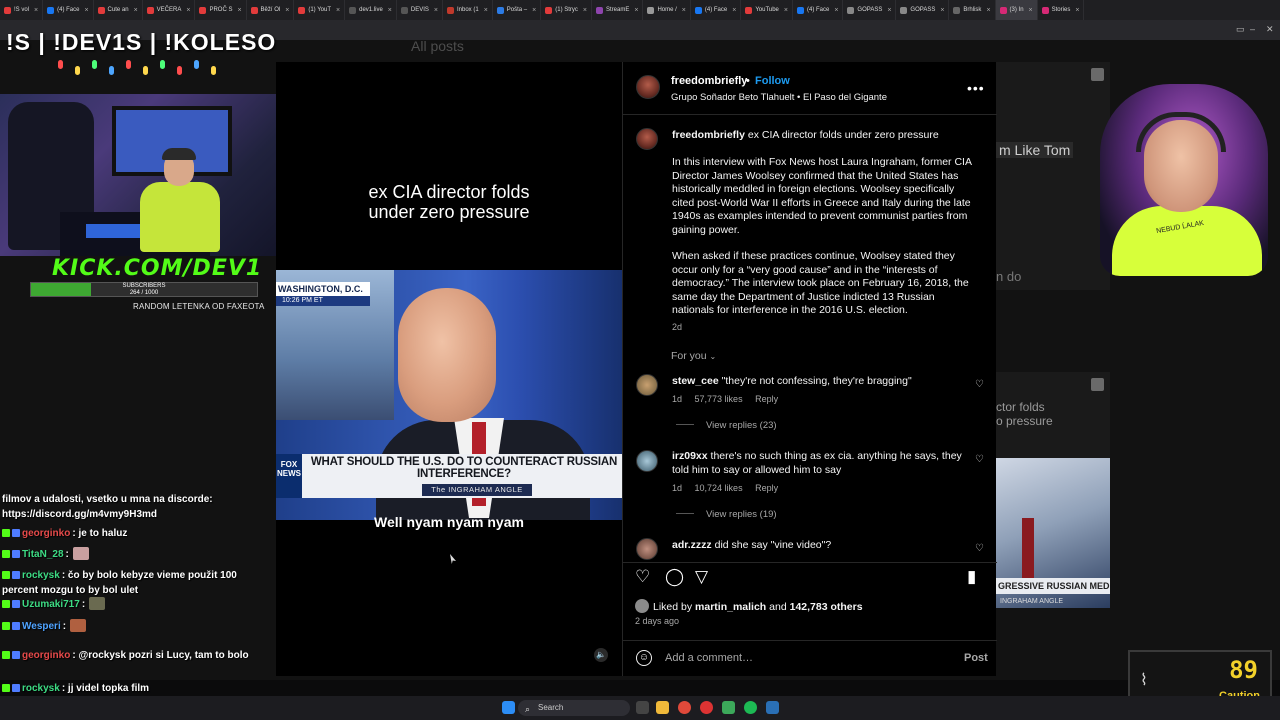 The width and height of the screenshot is (1280, 720). Describe the element at coordinates (1016, 10) in the screenshot. I see `browser-tab: (3) In ×` at that location.